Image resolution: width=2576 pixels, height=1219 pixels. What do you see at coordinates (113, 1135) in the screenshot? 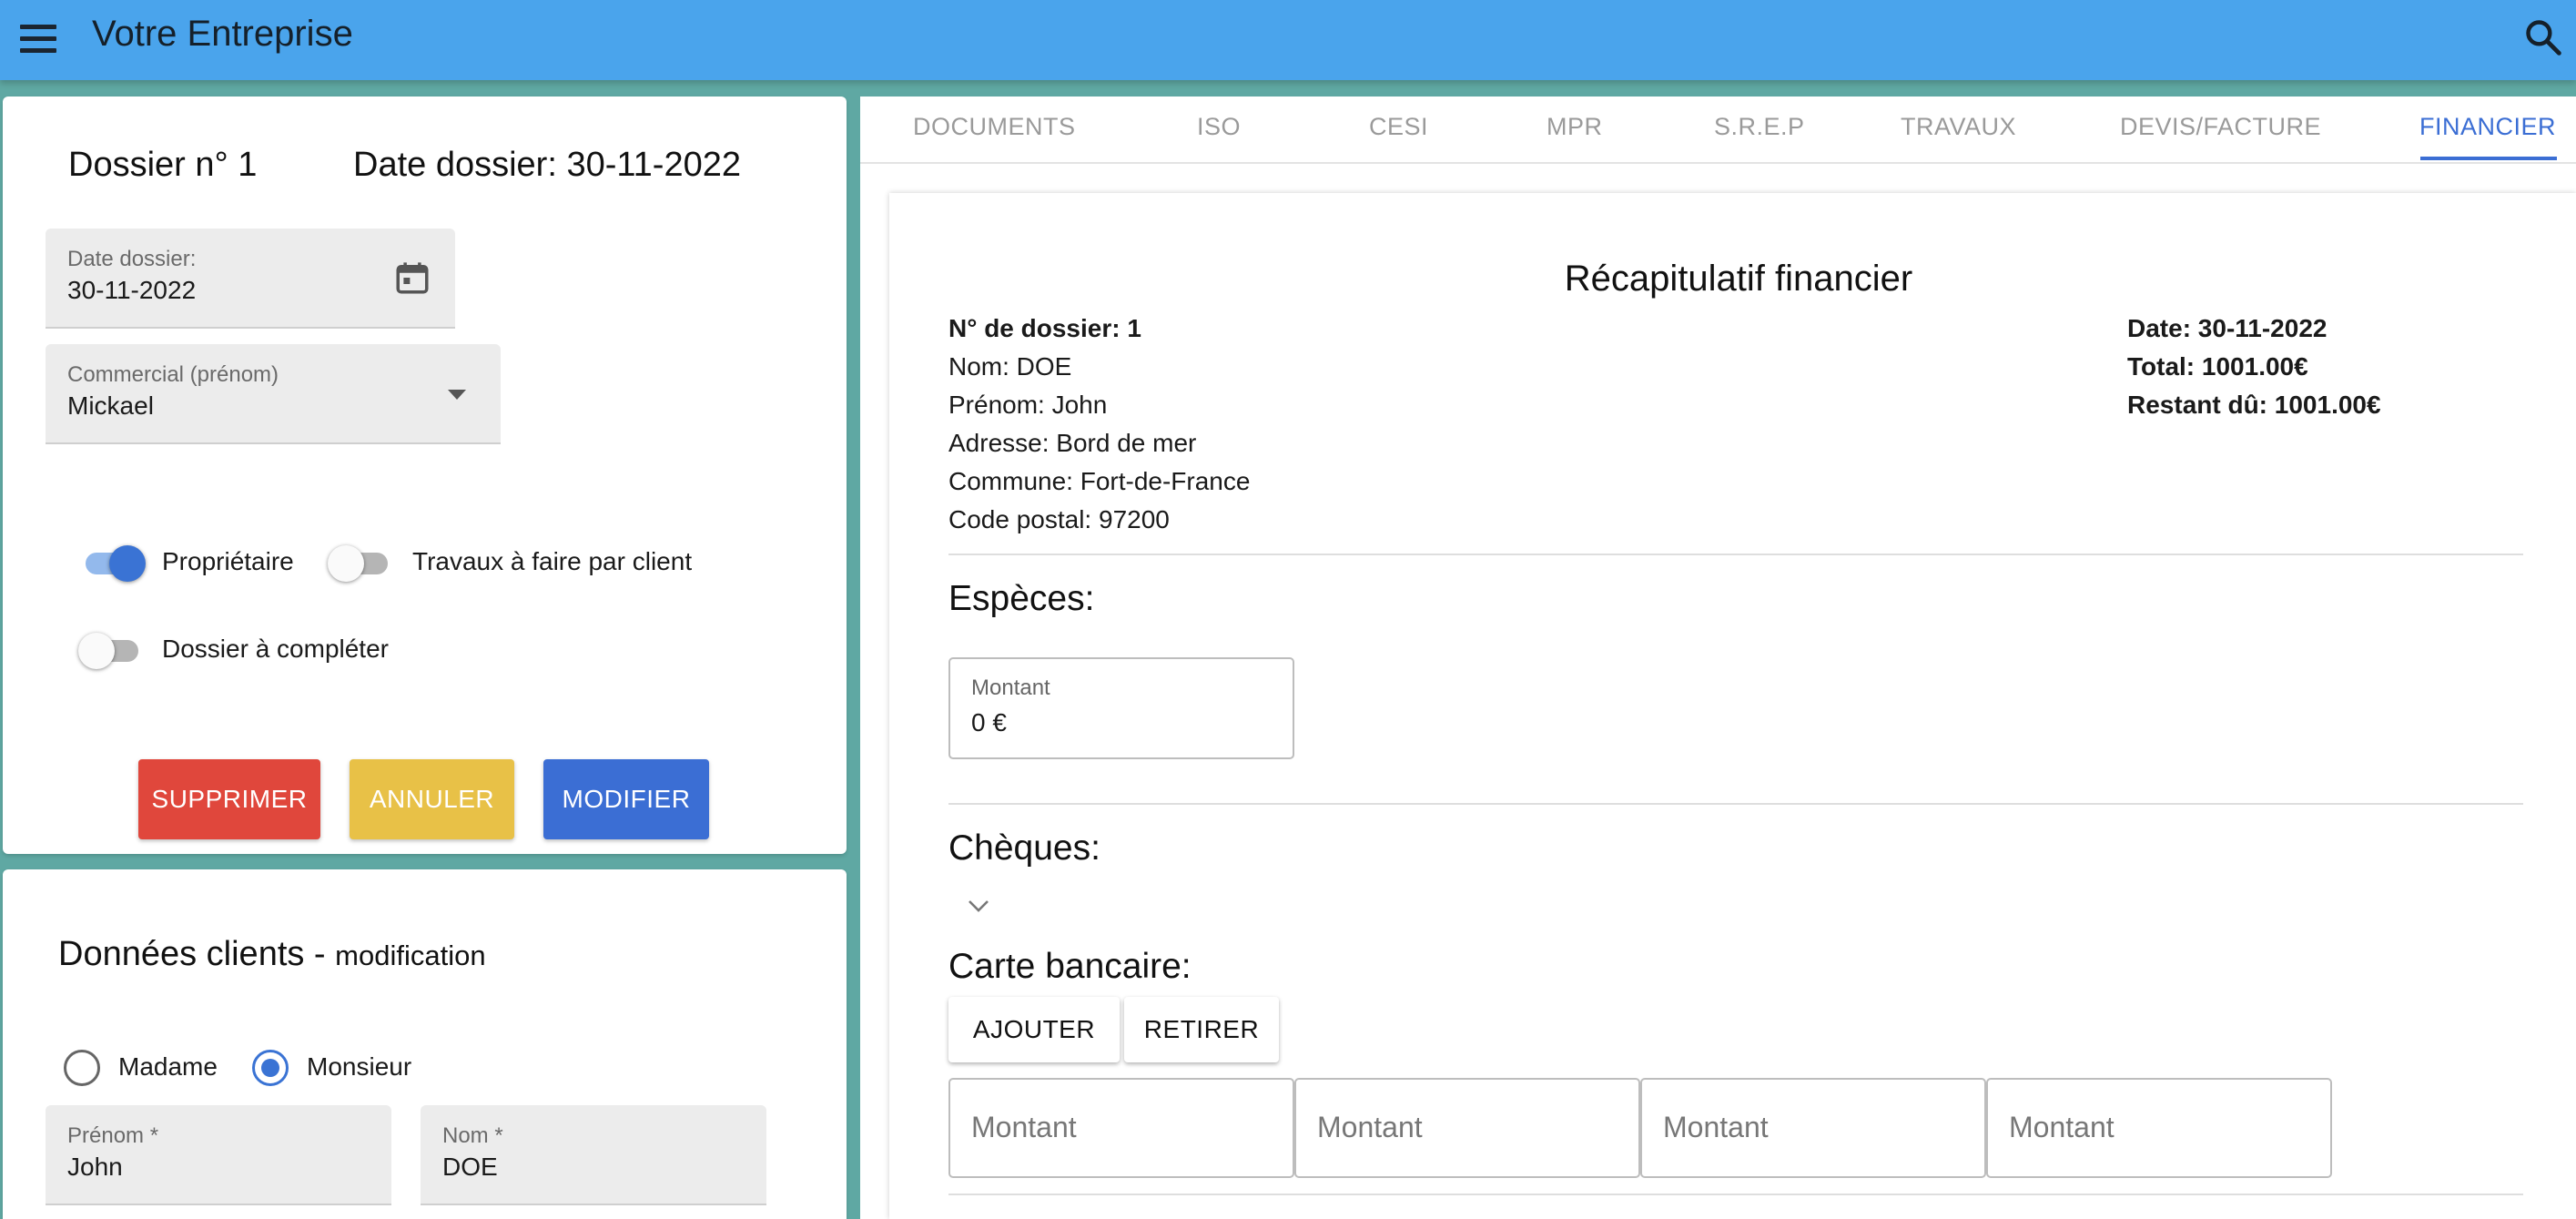
I see `prenom-label: Prénom *` at bounding box center [113, 1135].